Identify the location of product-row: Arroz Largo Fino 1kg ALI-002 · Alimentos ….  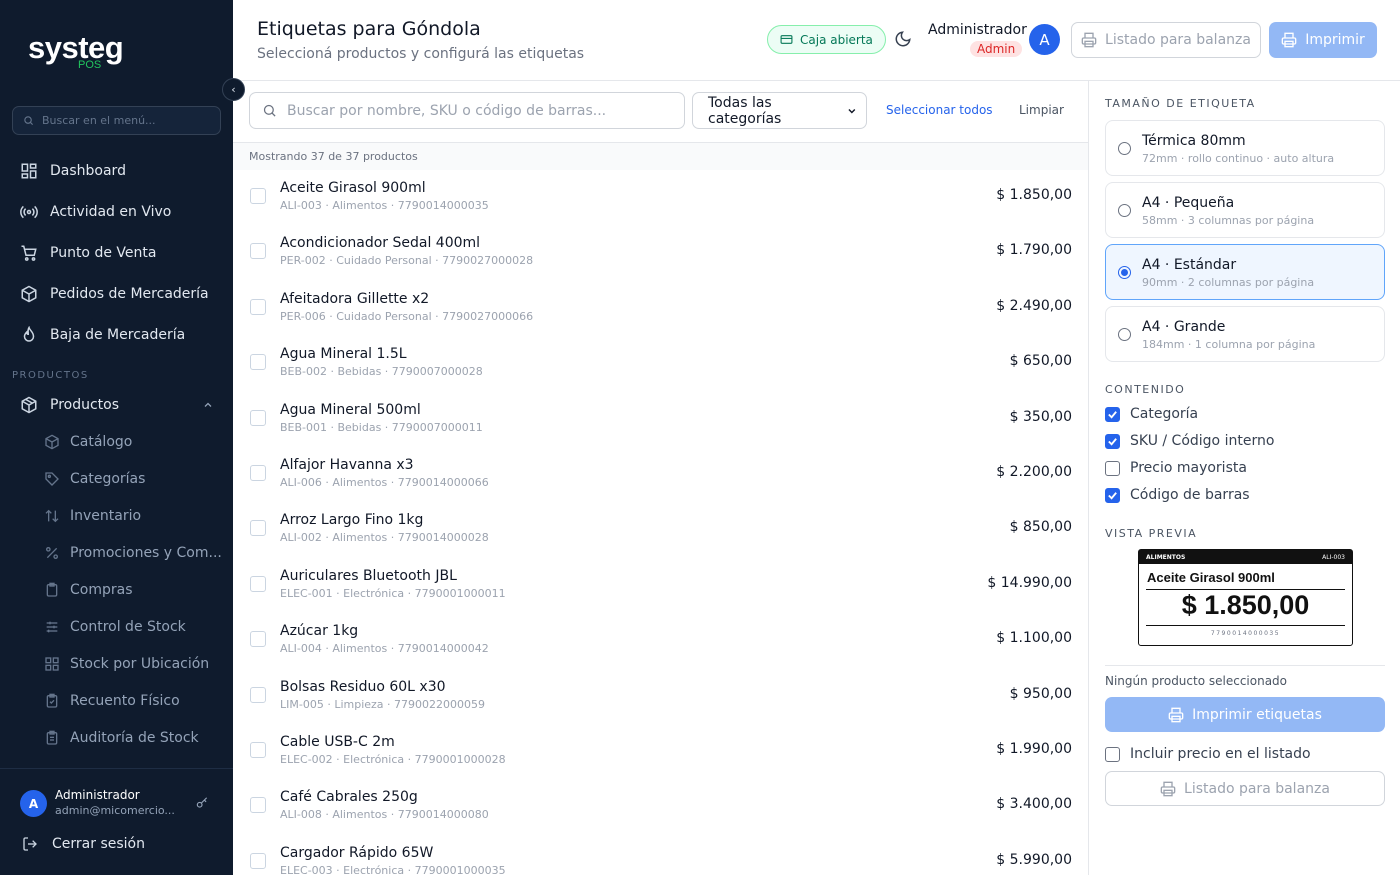
(660, 529).